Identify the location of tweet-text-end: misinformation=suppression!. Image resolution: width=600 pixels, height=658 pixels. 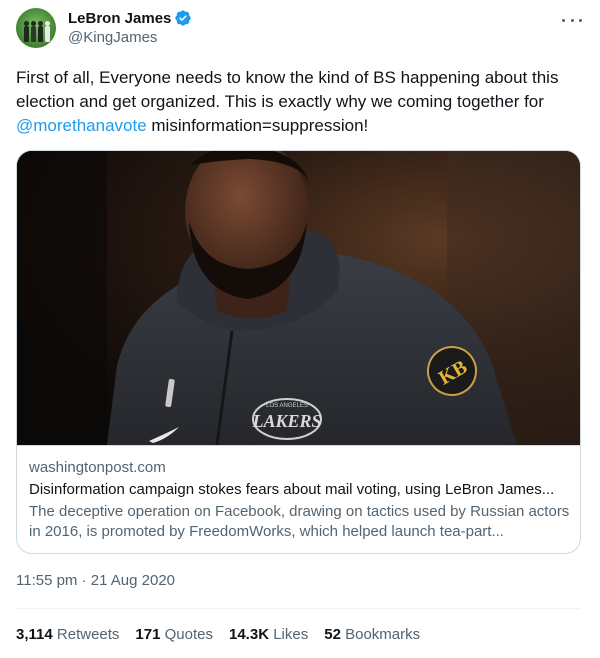
(257, 125).